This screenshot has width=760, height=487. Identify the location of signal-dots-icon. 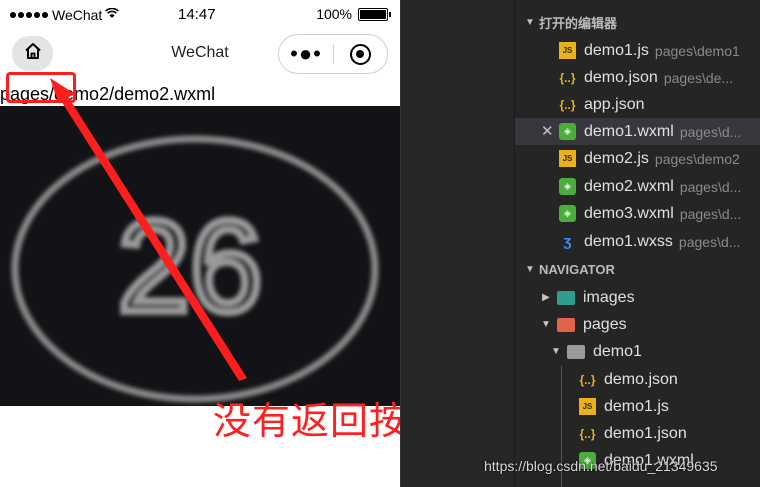
(29, 15).